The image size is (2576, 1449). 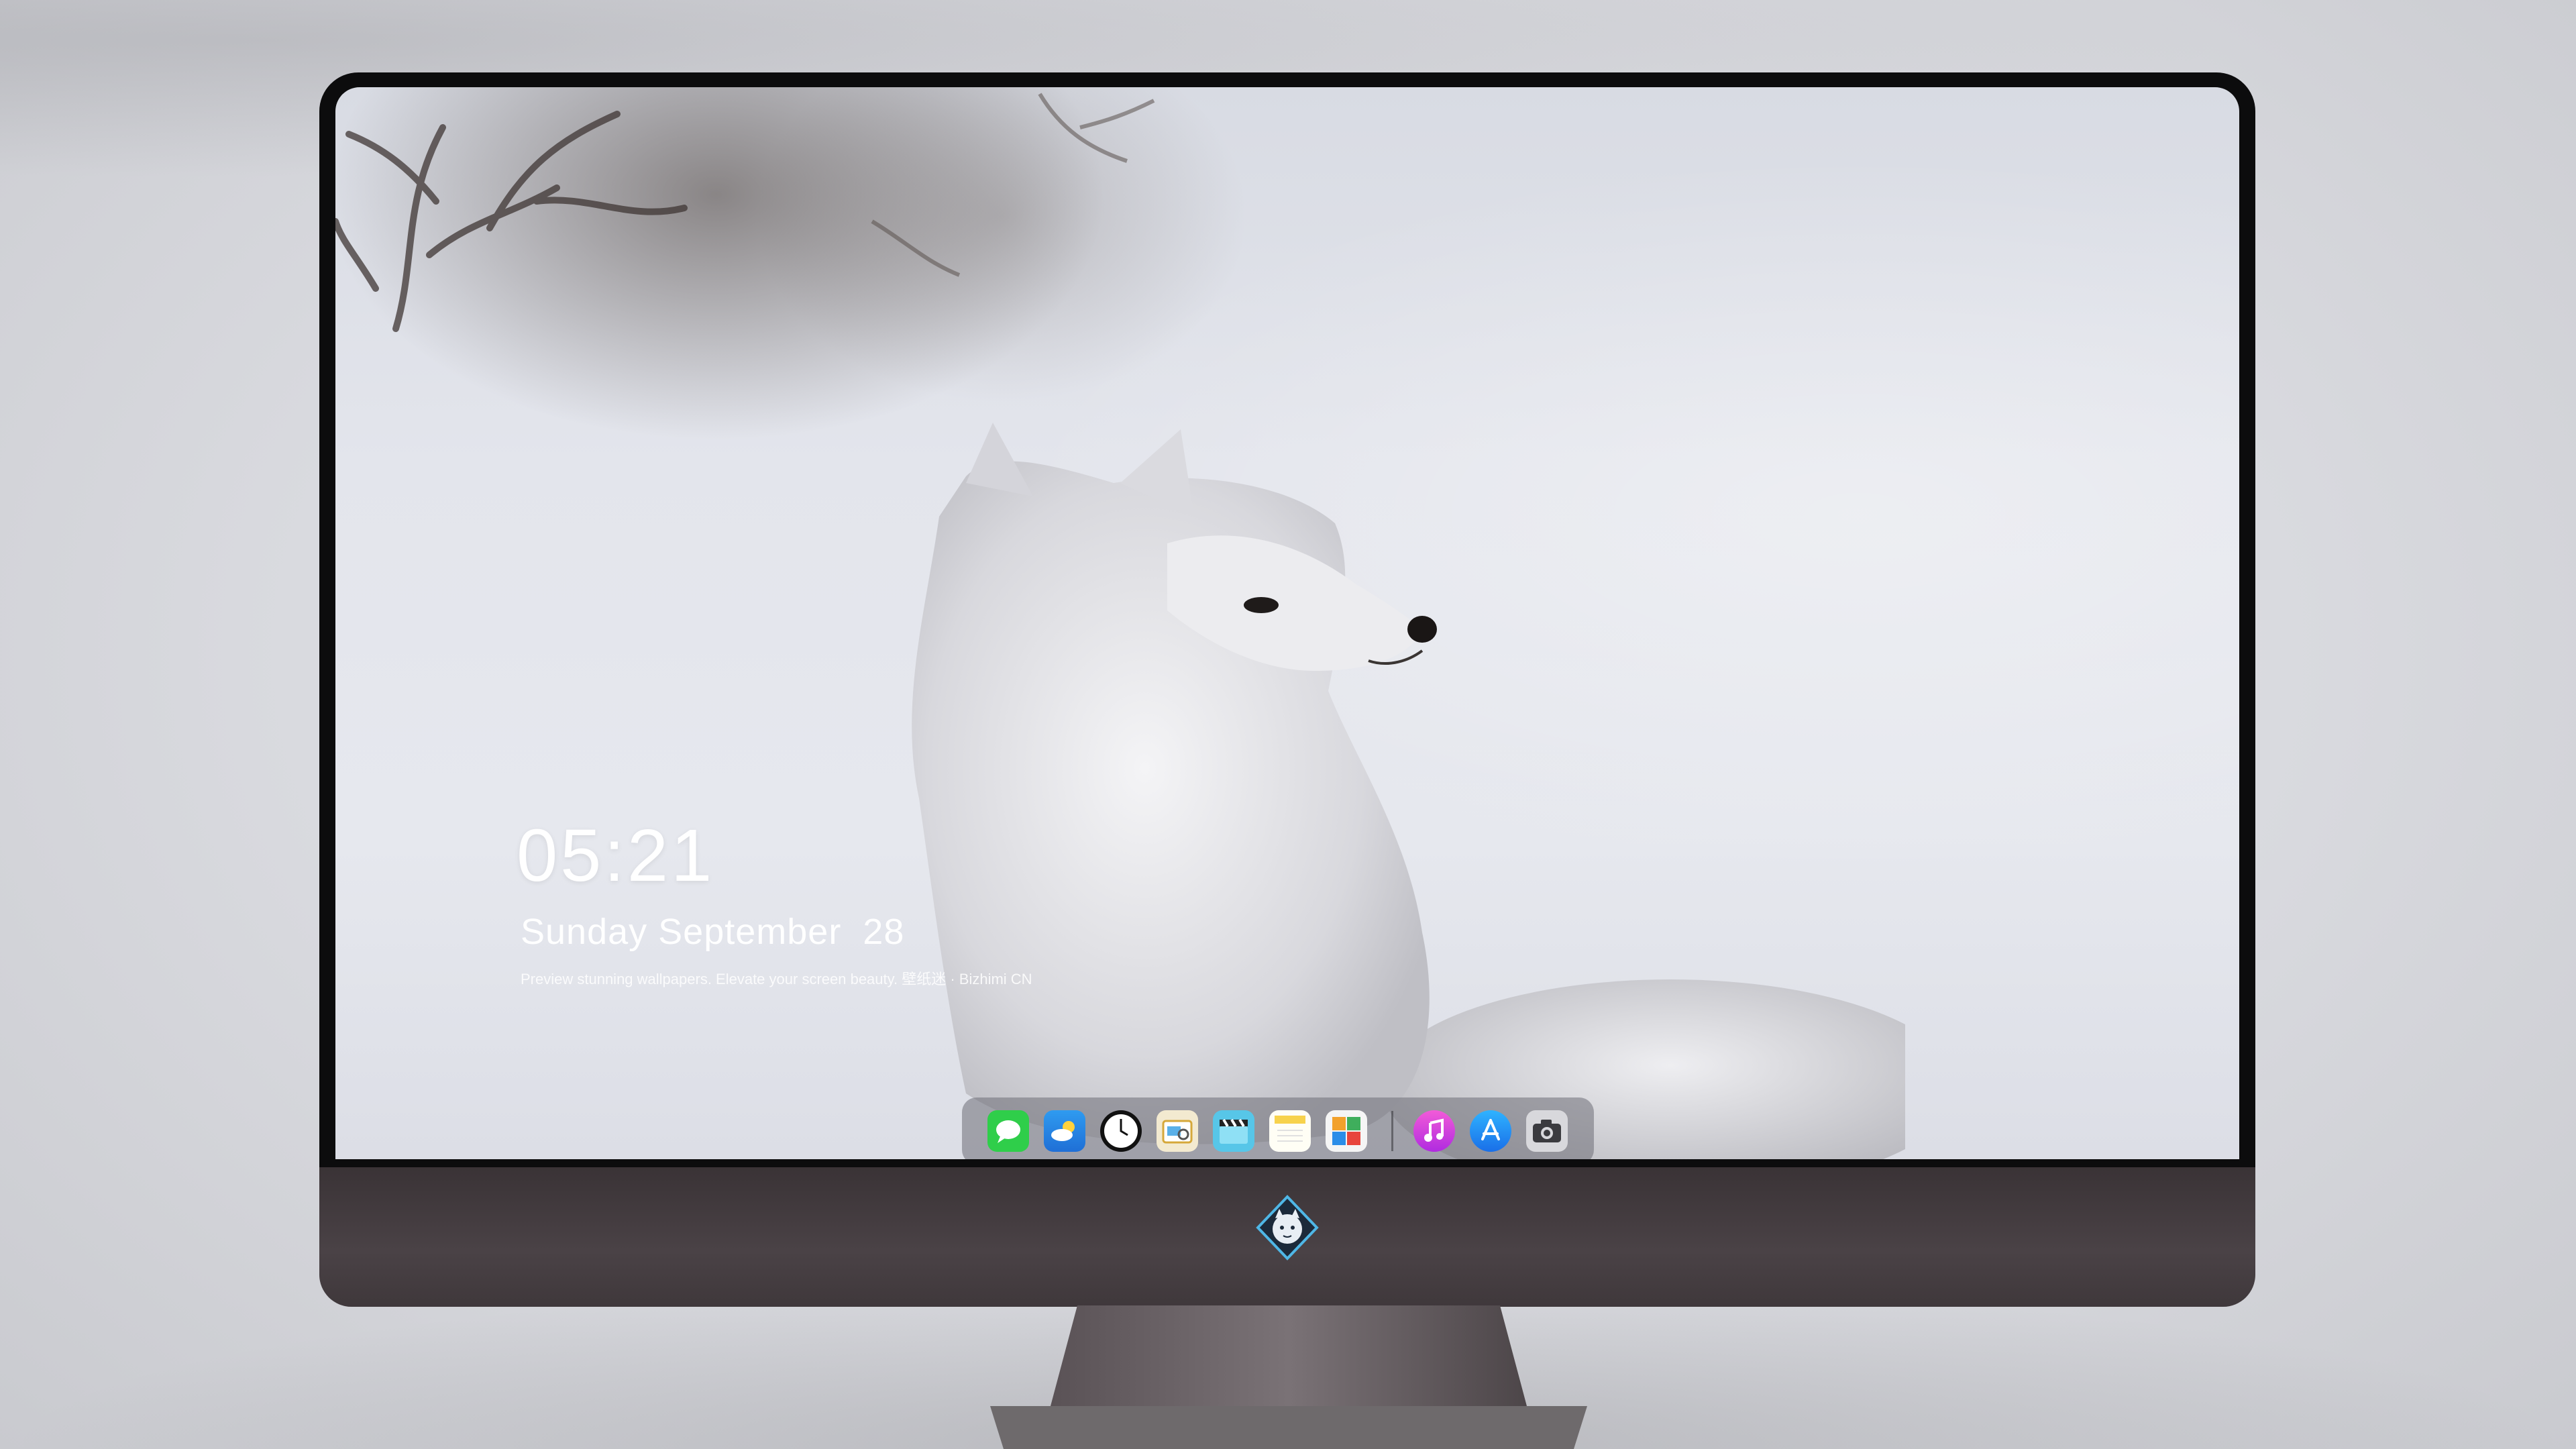 I want to click on photo-grid-icon, so click(x=1346, y=1131).